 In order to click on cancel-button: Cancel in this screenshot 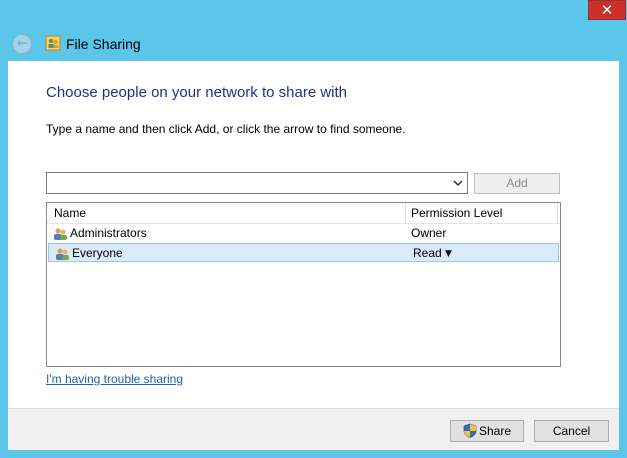, I will do `click(571, 431)`.